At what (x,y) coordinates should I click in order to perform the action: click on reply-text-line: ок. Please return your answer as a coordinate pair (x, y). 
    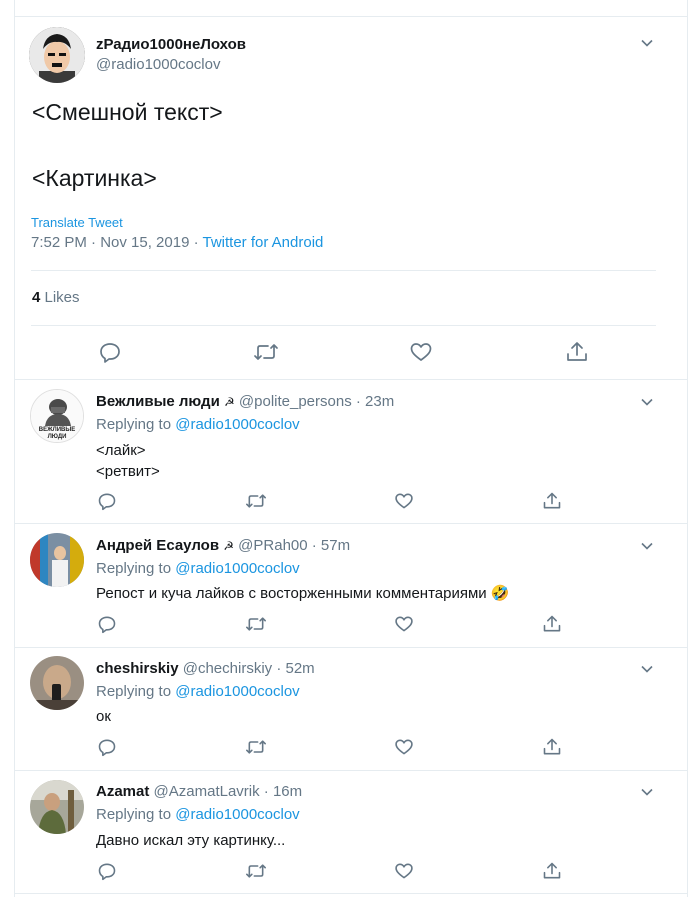
    Looking at the image, I should click on (103, 716).